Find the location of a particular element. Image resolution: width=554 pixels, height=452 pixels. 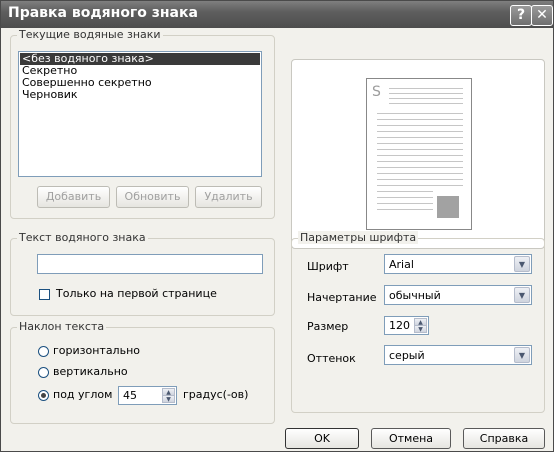

shade-label: Оттенок is located at coordinates (331, 358).